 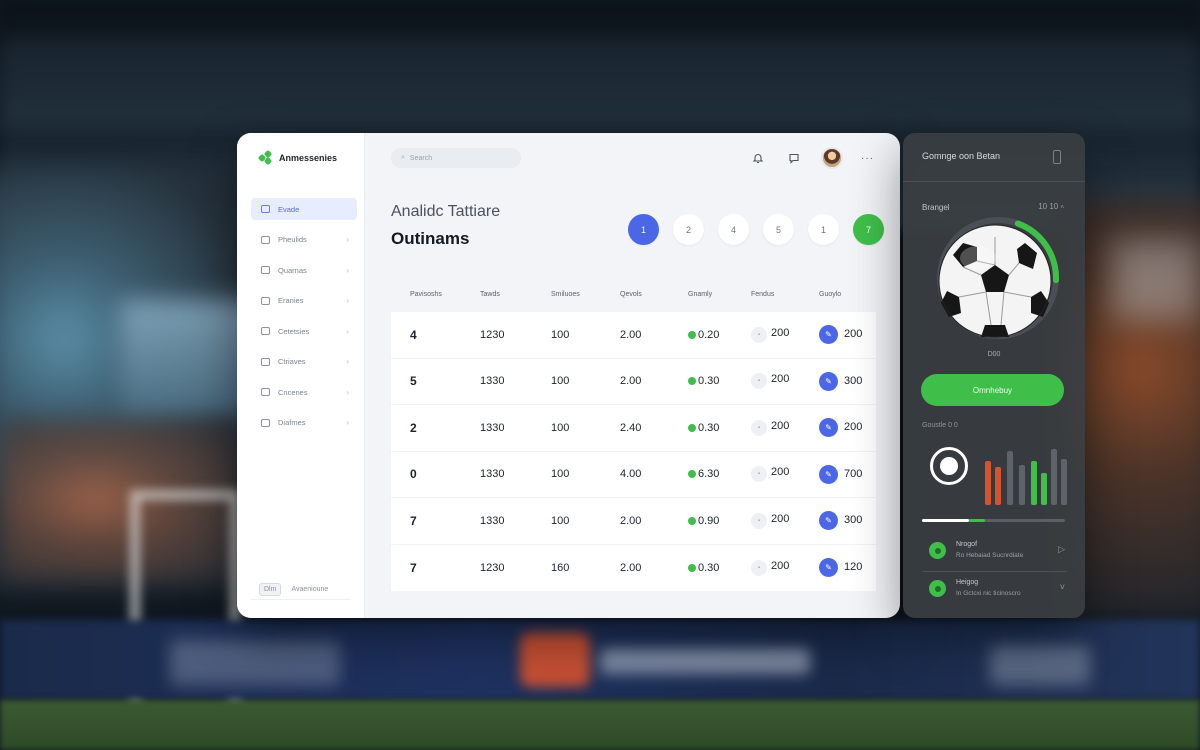 What do you see at coordinates (1051, 206) in the screenshot?
I see `panel-subtitle-right: 10 10 ˄` at bounding box center [1051, 206].